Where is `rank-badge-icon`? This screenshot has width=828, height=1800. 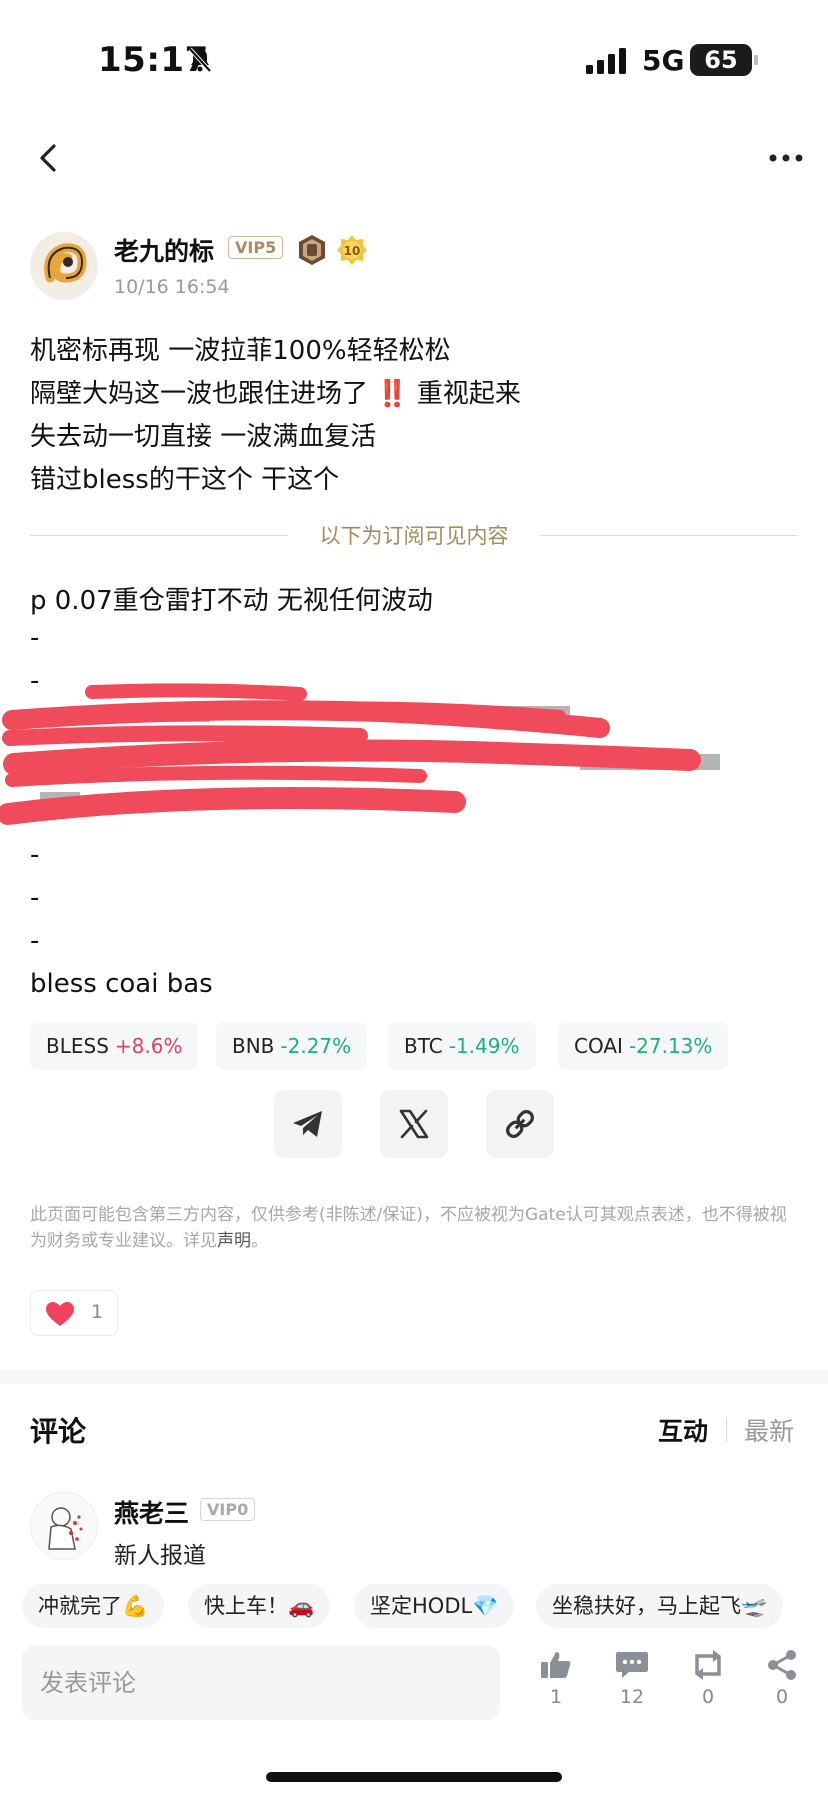 rank-badge-icon is located at coordinates (312, 250).